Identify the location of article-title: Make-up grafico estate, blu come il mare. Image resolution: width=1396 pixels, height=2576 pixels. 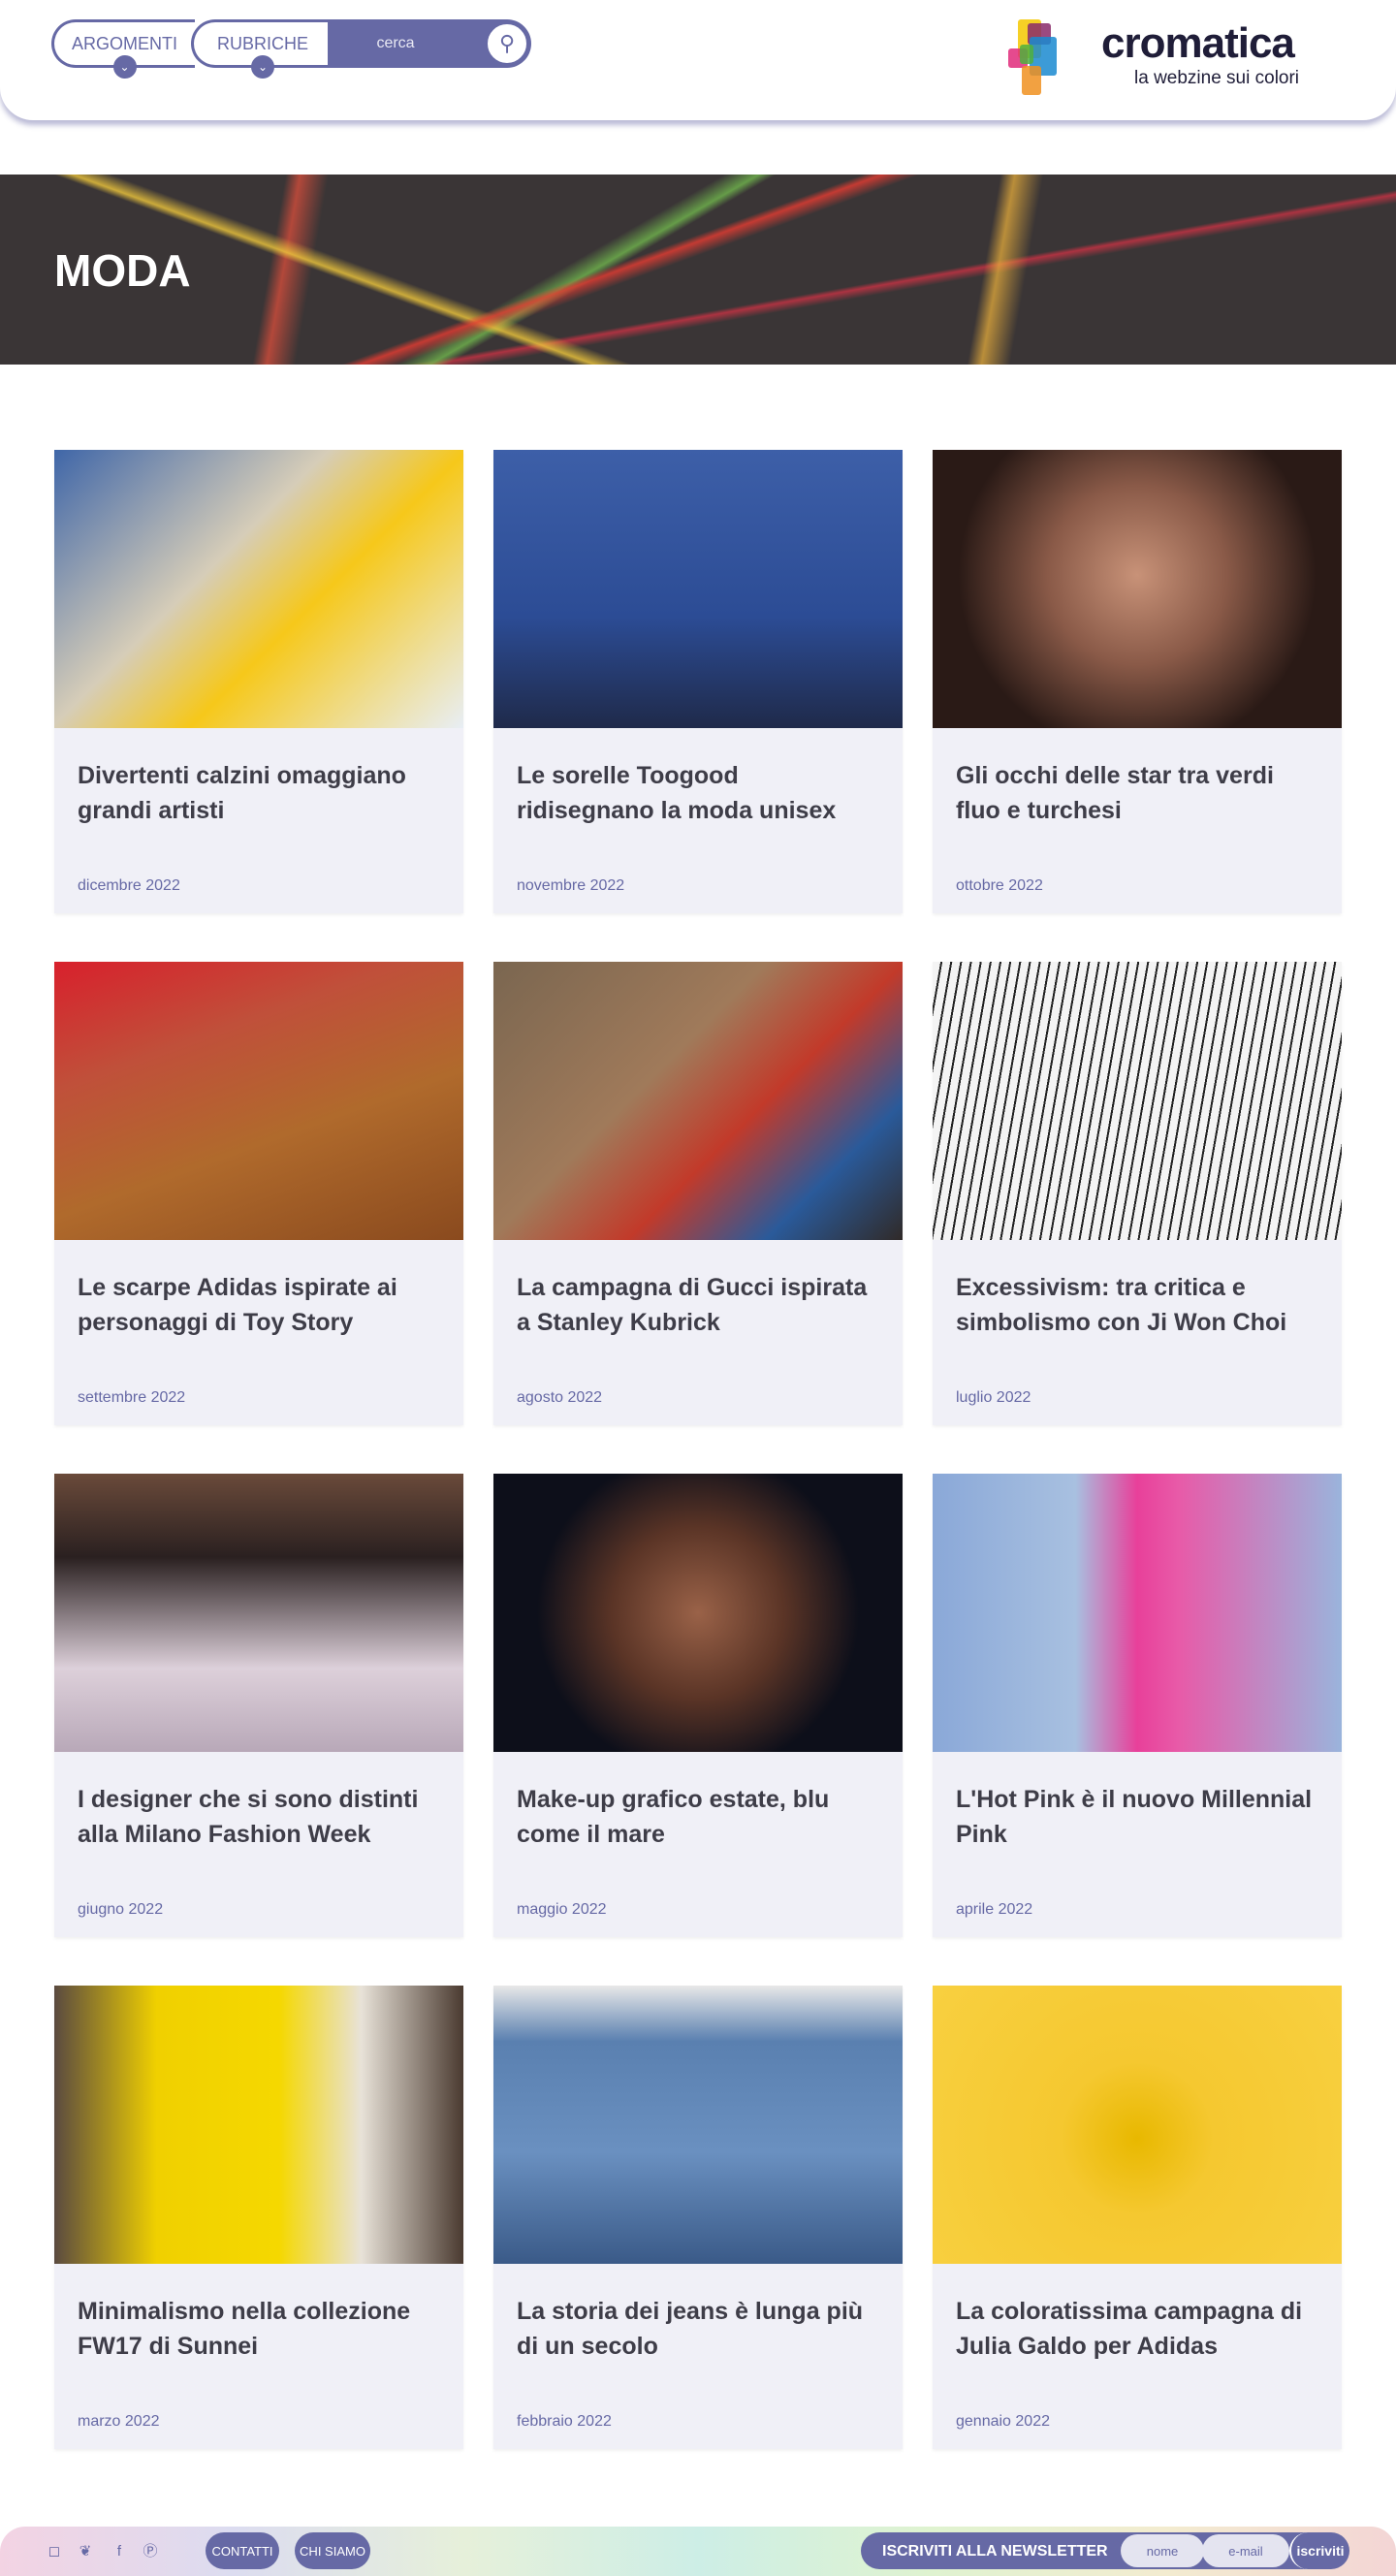
(698, 1817).